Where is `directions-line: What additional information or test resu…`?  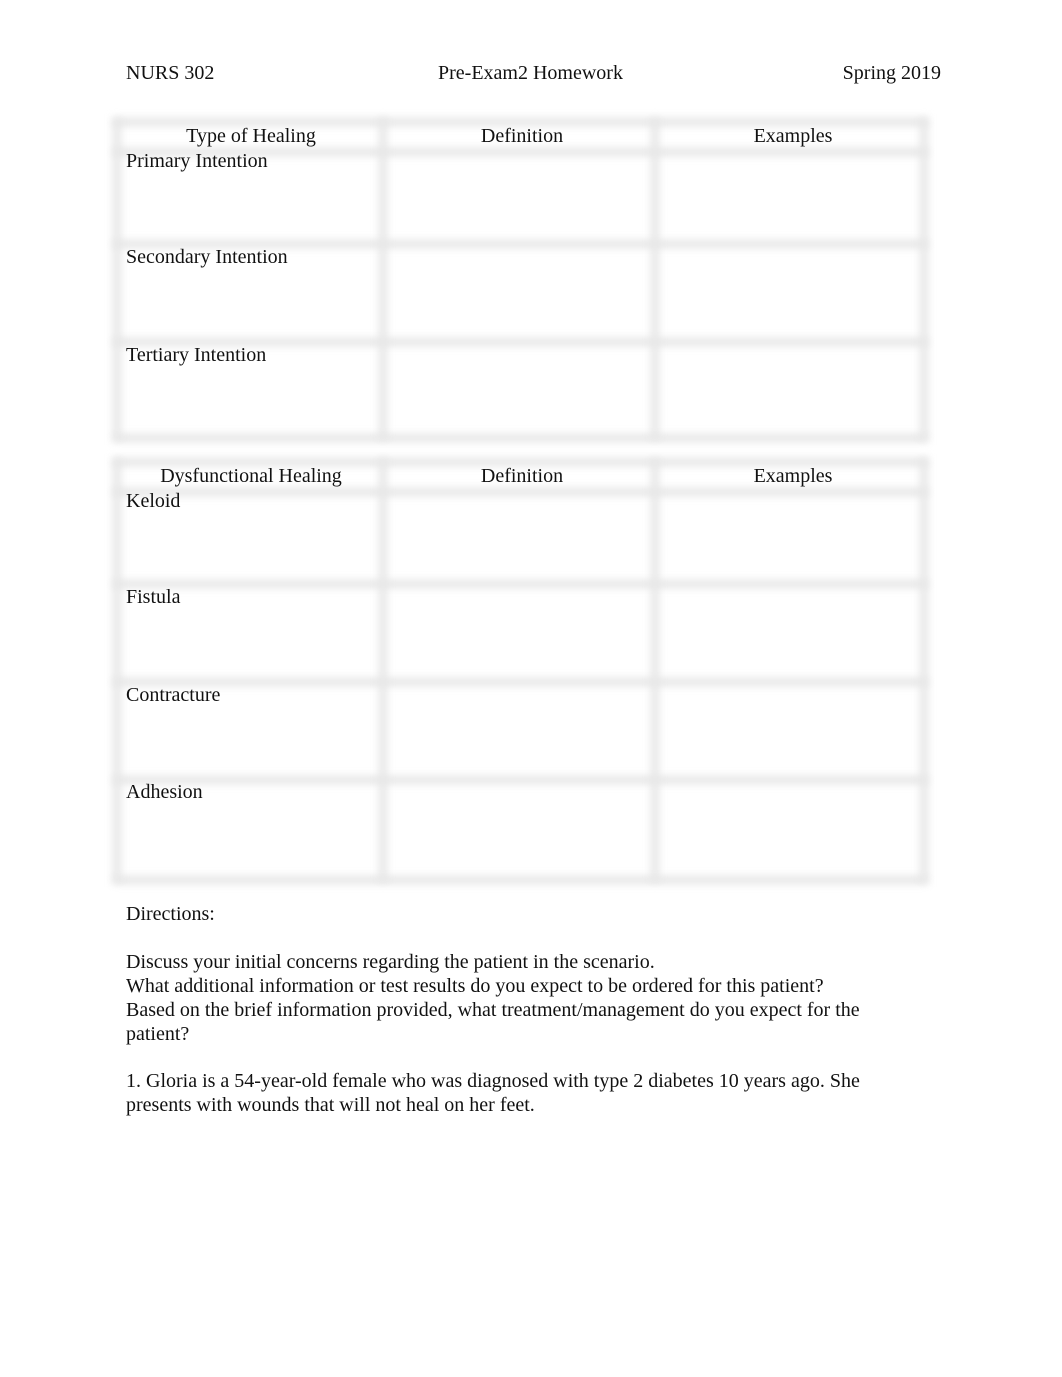
directions-line: What additional information or test resu… is located at coordinates (475, 986).